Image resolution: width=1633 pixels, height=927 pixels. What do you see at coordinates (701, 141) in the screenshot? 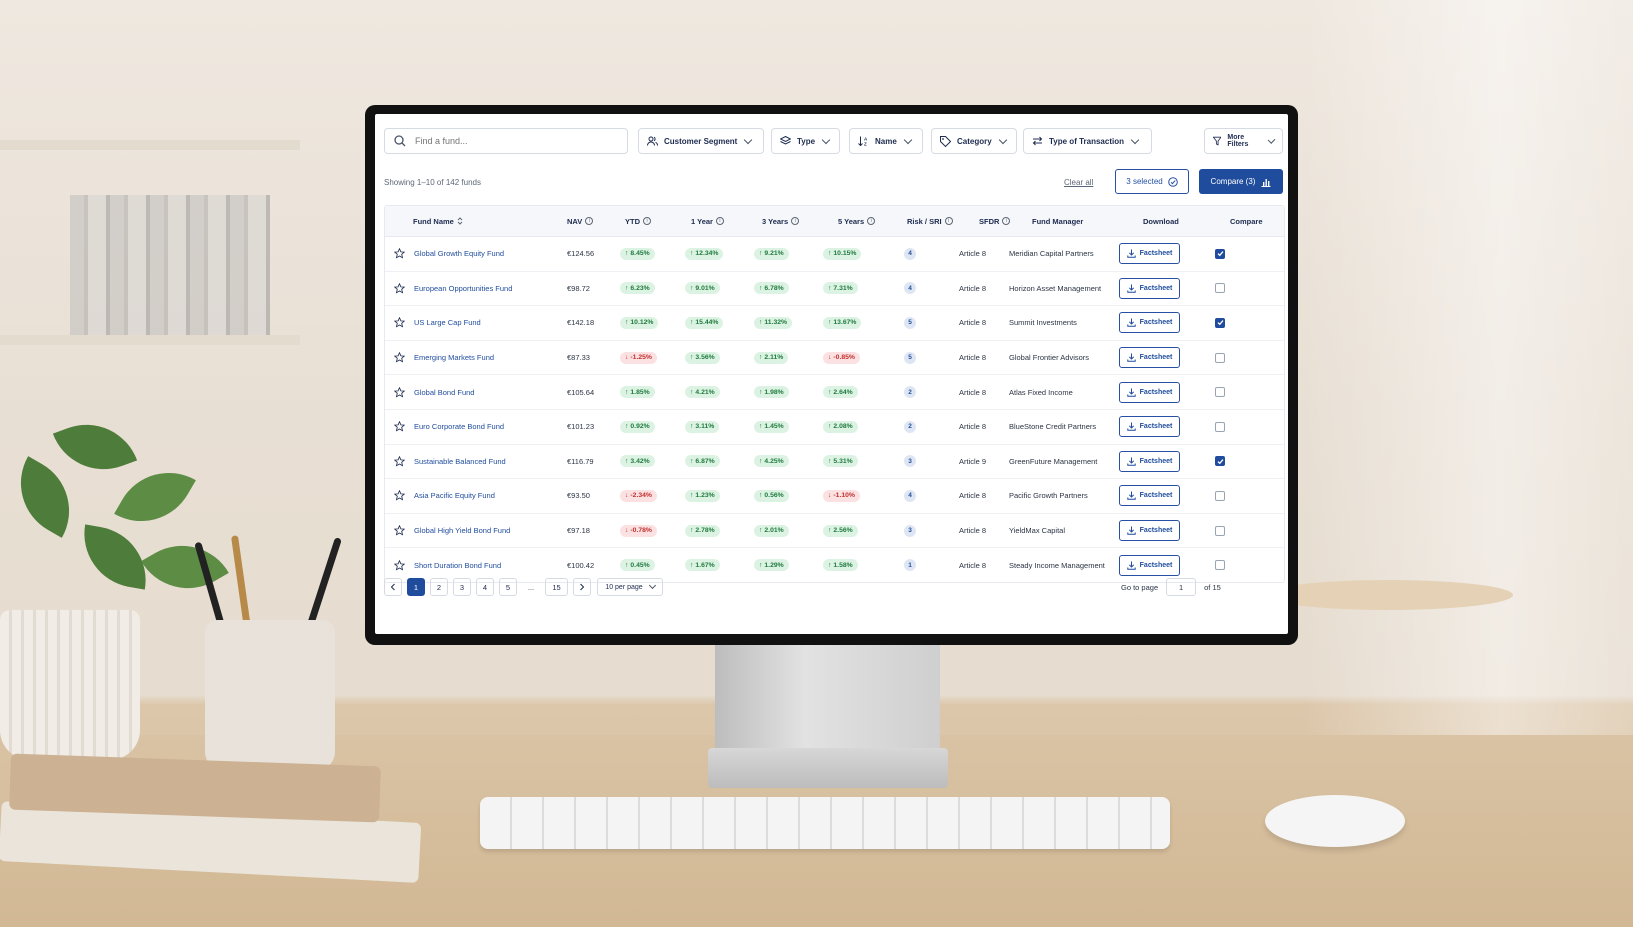
I see `filter-customer-segment: Customer Segment` at bounding box center [701, 141].